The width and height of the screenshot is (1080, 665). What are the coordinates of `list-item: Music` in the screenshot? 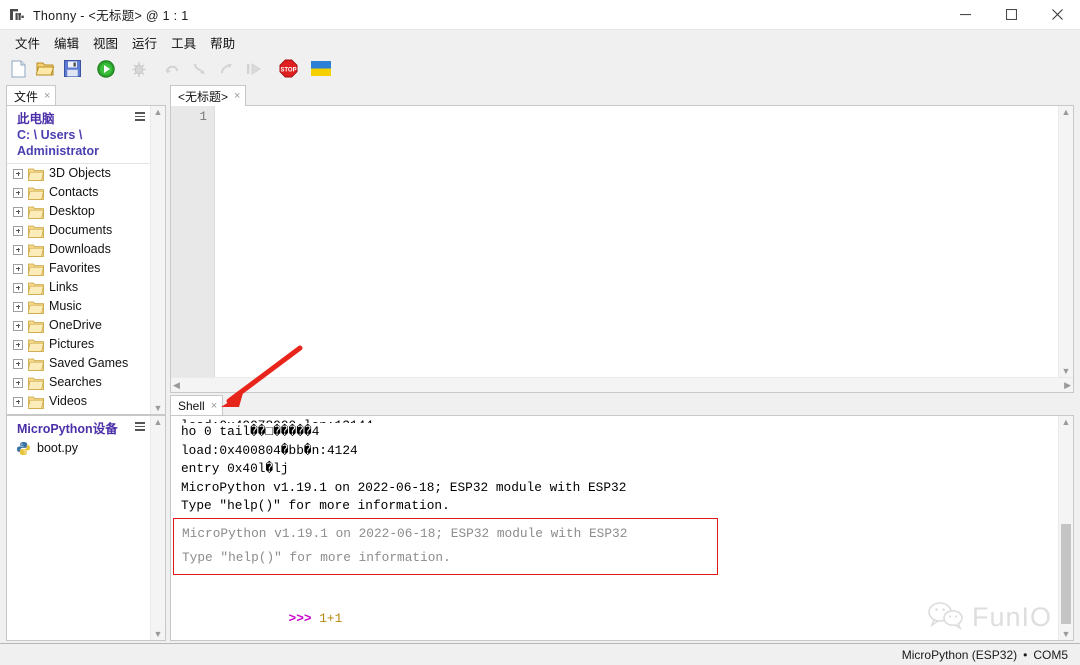 It's located at (78, 306).